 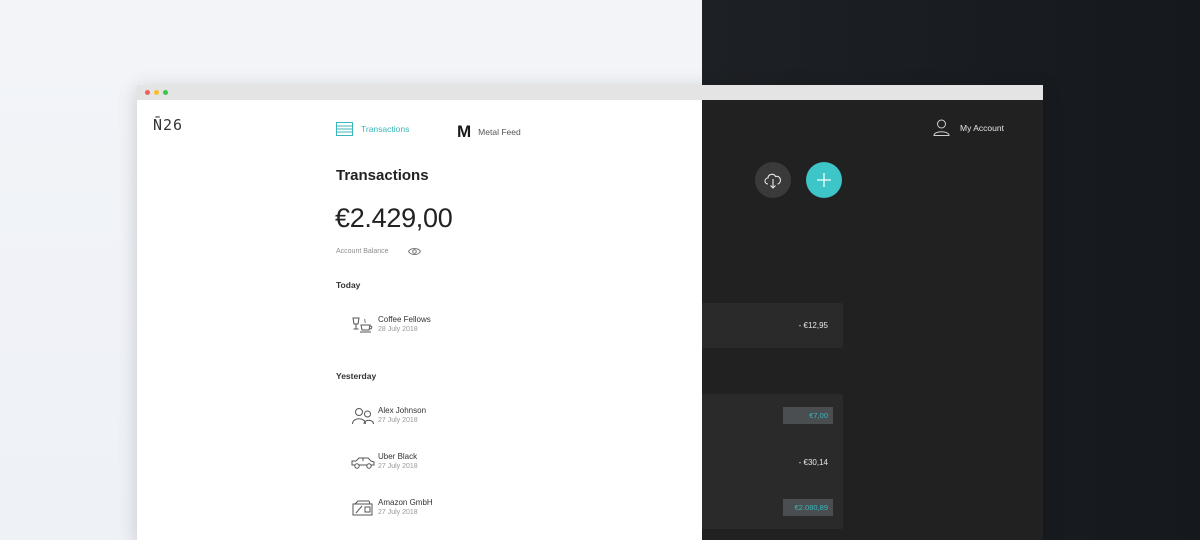 What do you see at coordinates (165, 92) in the screenshot?
I see `maximize-dot` at bounding box center [165, 92].